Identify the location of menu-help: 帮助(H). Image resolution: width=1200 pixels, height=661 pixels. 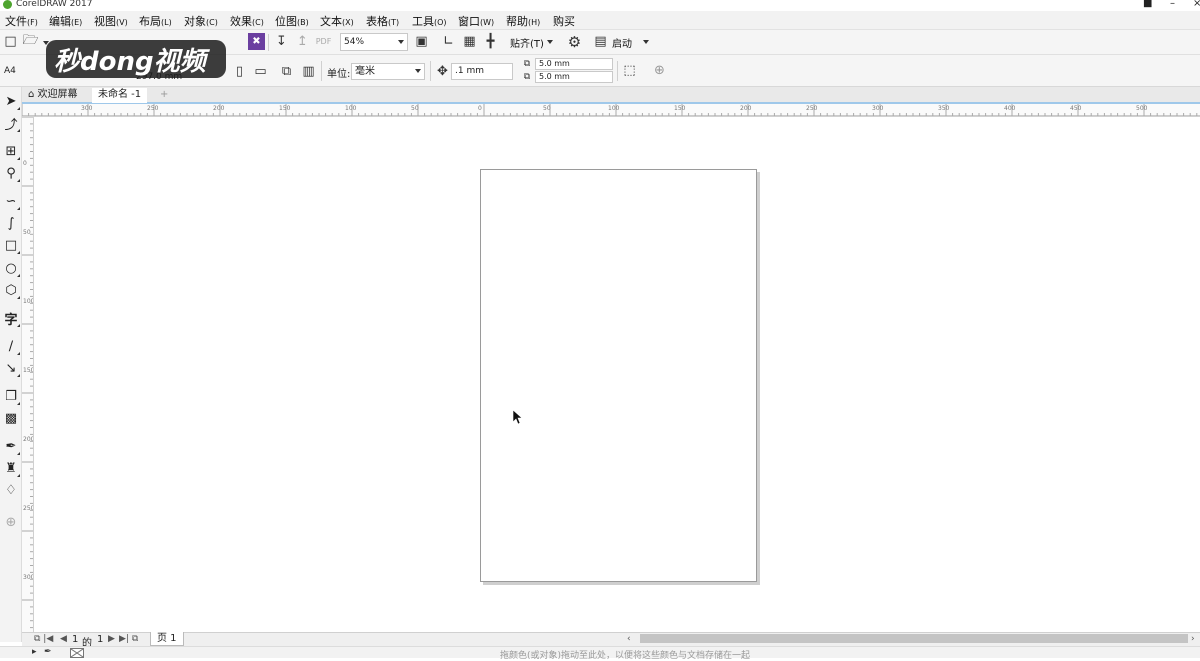
(523, 21).